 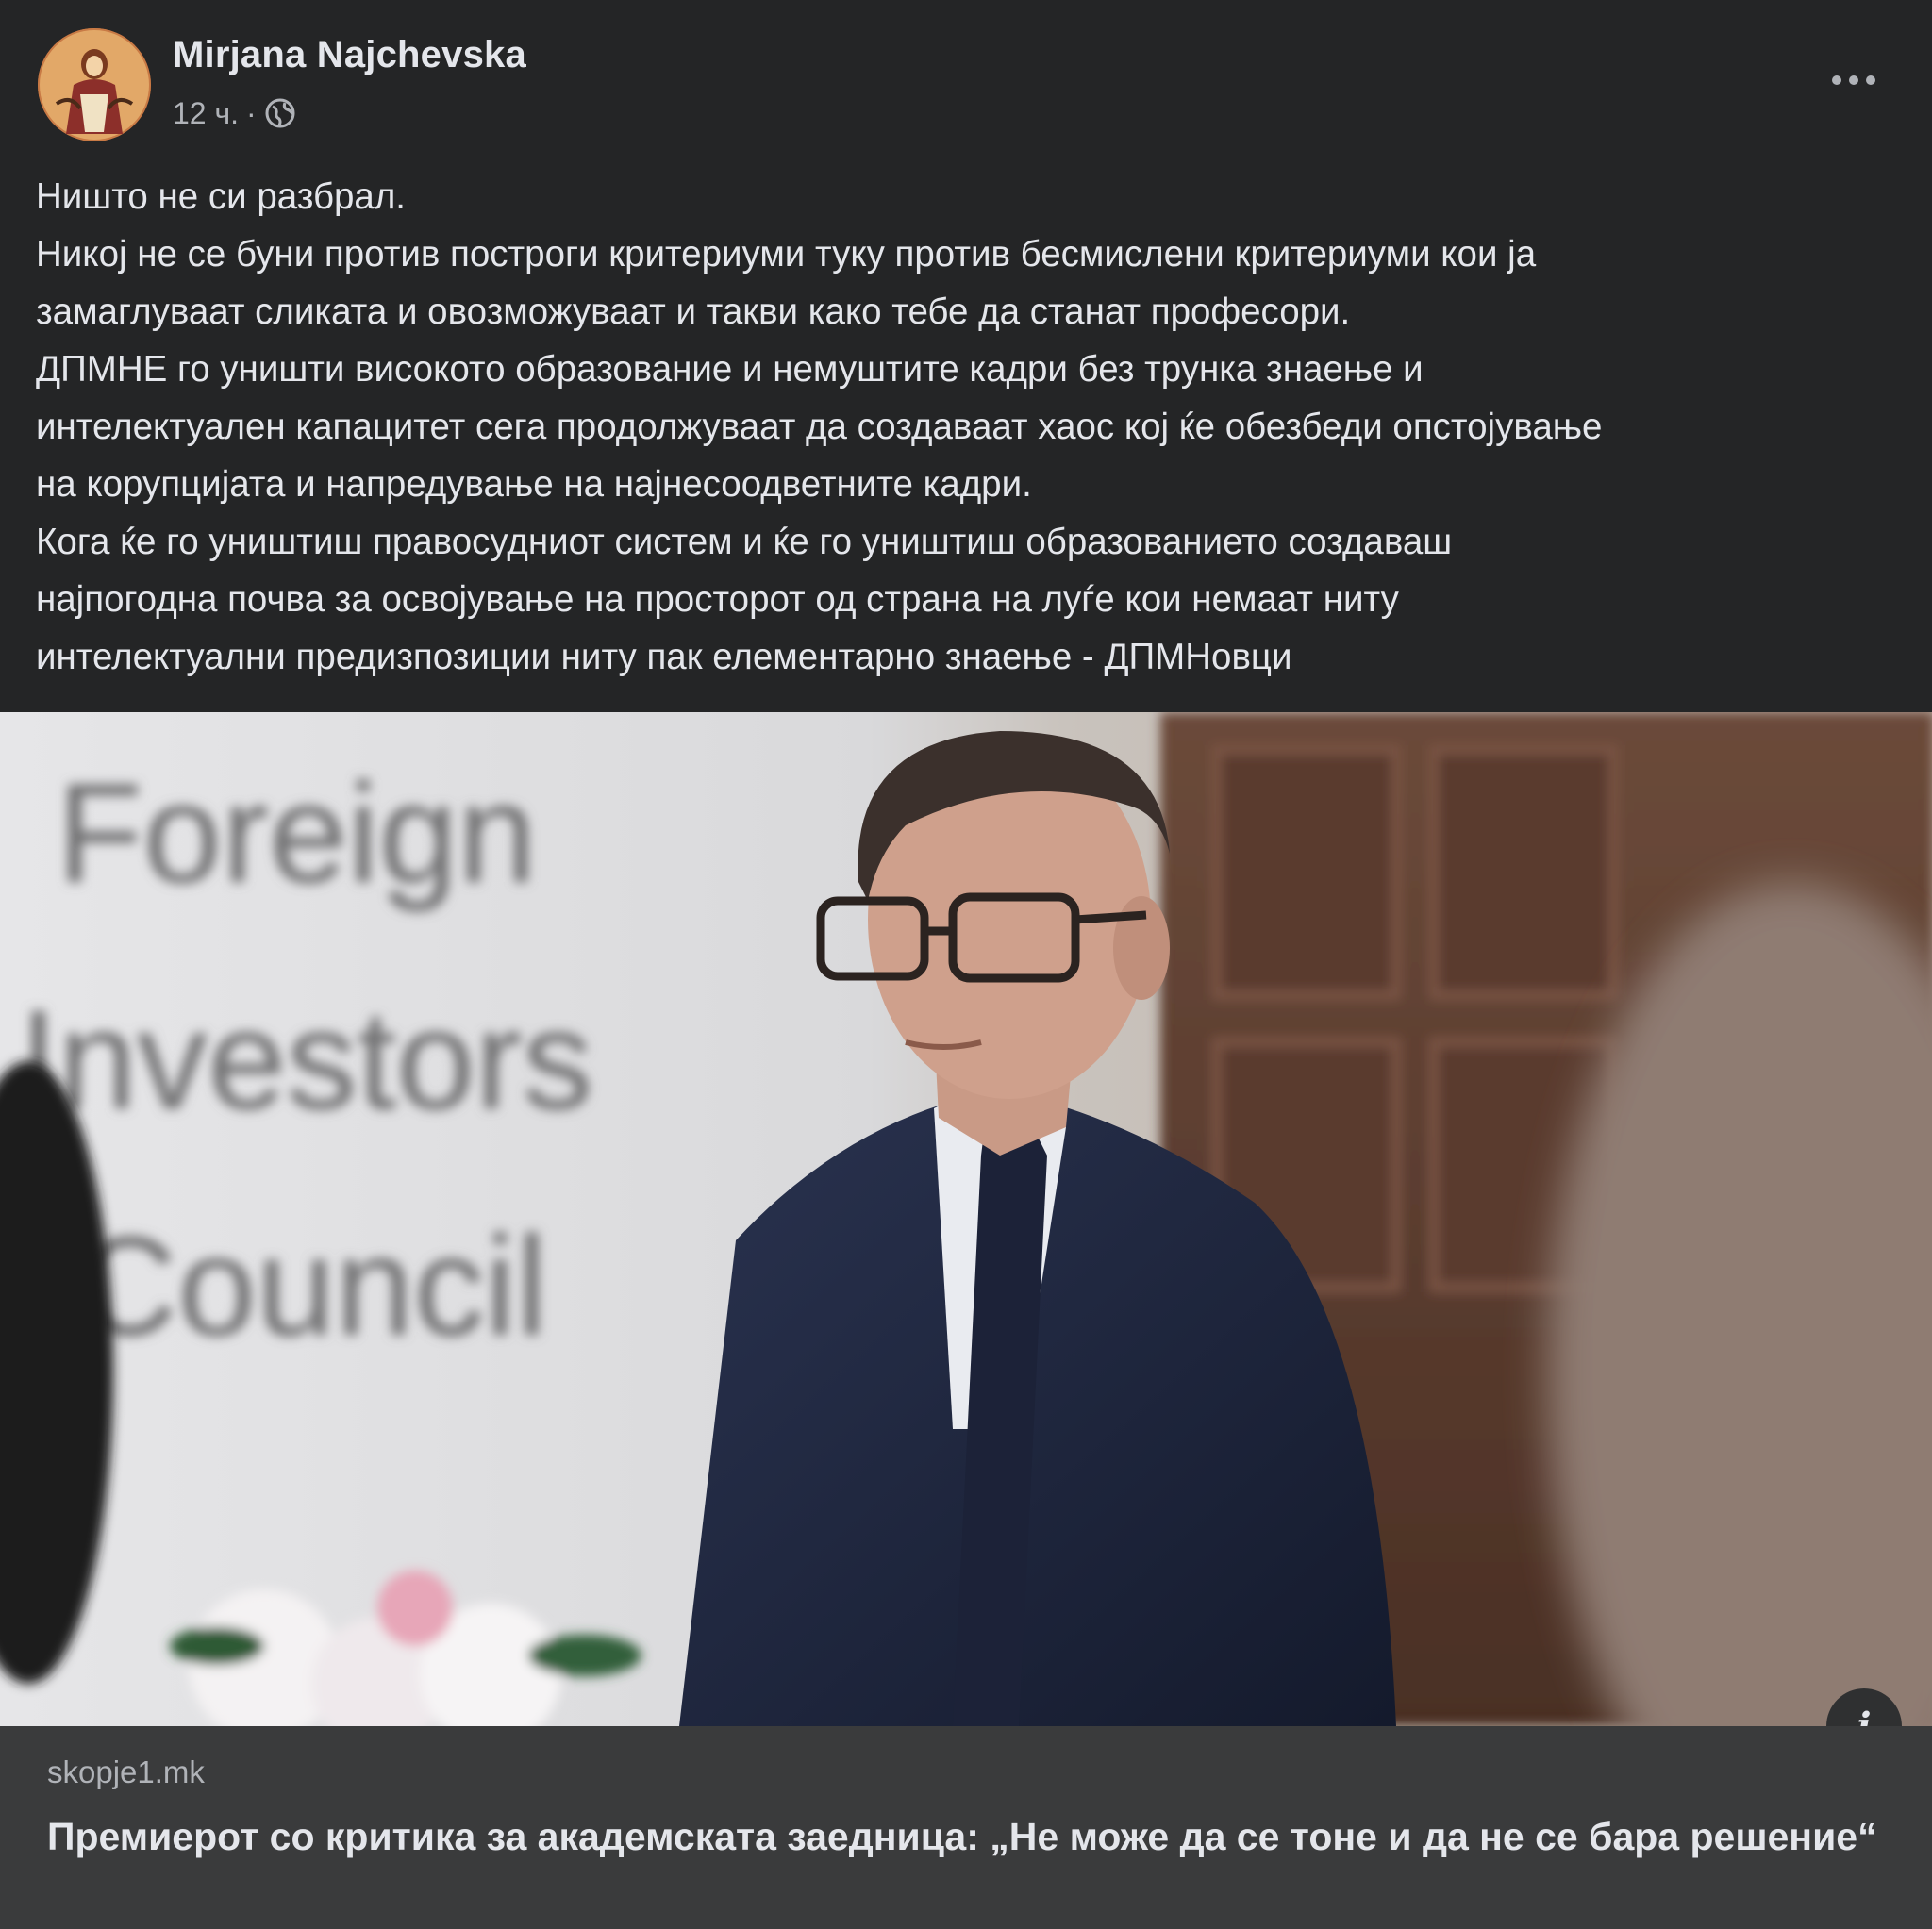 What do you see at coordinates (1836, 80) in the screenshot?
I see `more-options-icon` at bounding box center [1836, 80].